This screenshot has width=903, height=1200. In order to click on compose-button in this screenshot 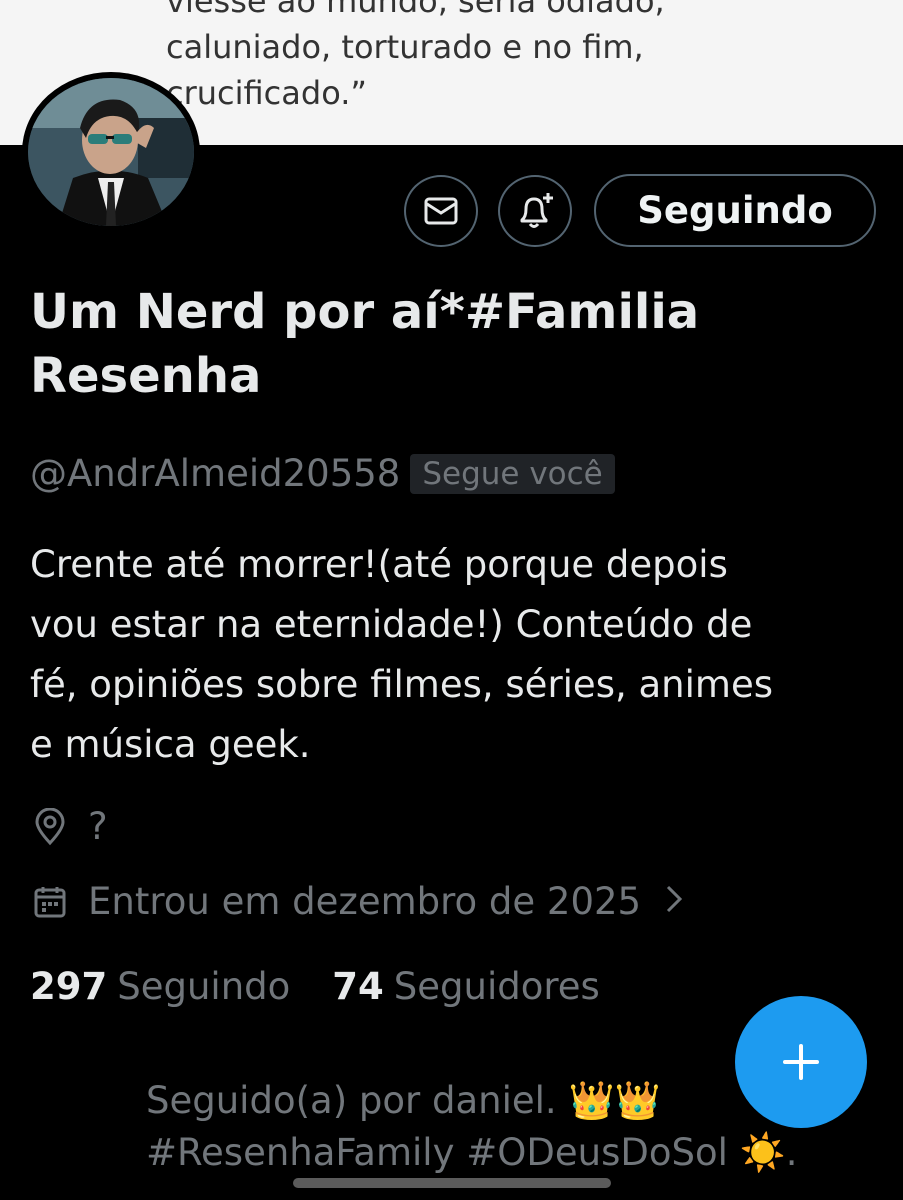, I will do `click(801, 1062)`.